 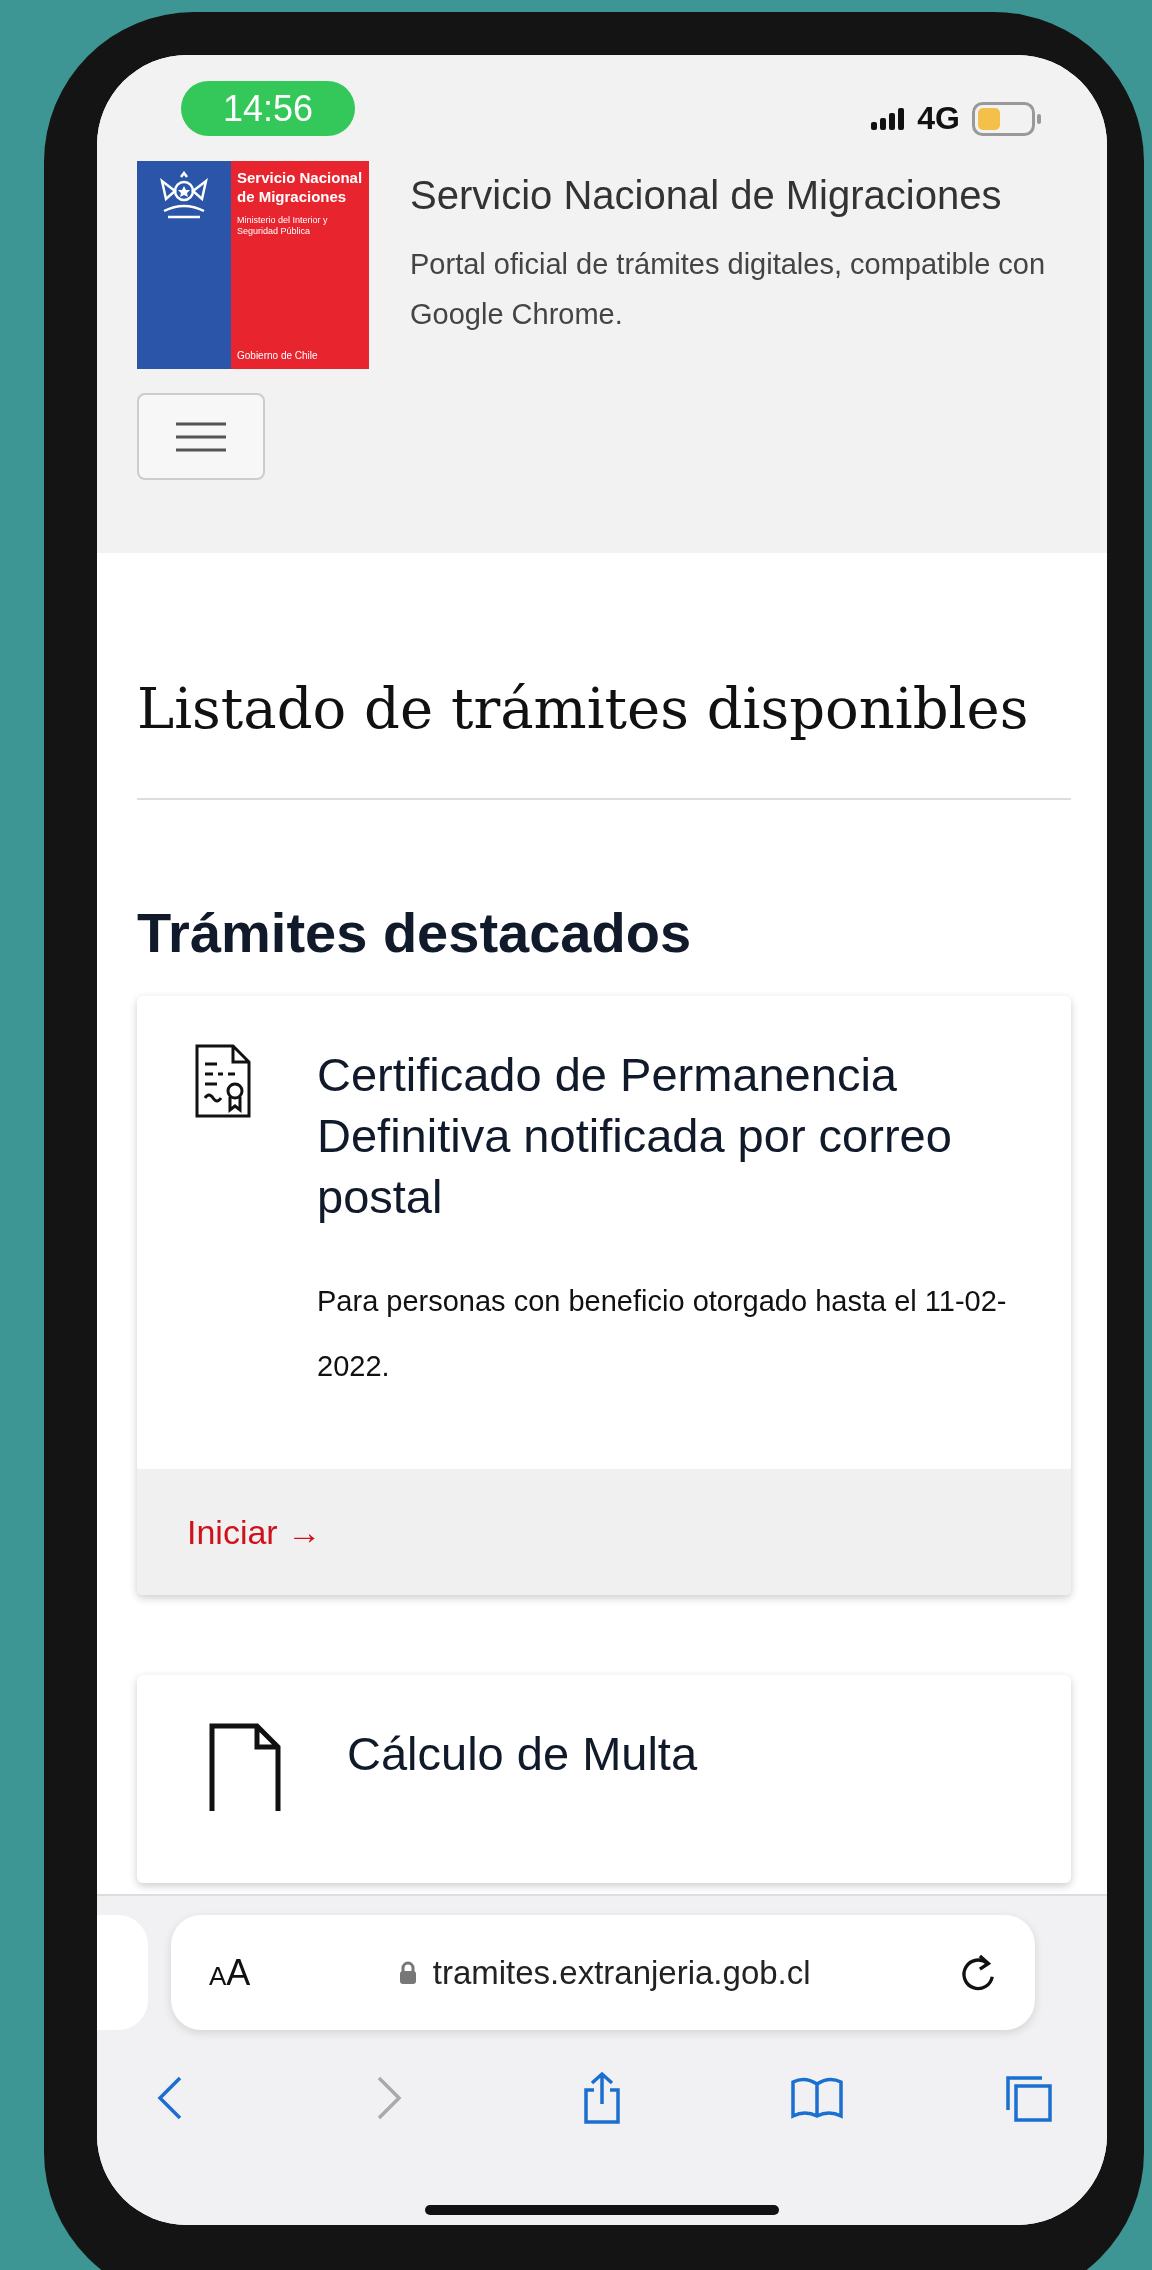 I want to click on text-size-button: AA, so click(x=230, y=1972).